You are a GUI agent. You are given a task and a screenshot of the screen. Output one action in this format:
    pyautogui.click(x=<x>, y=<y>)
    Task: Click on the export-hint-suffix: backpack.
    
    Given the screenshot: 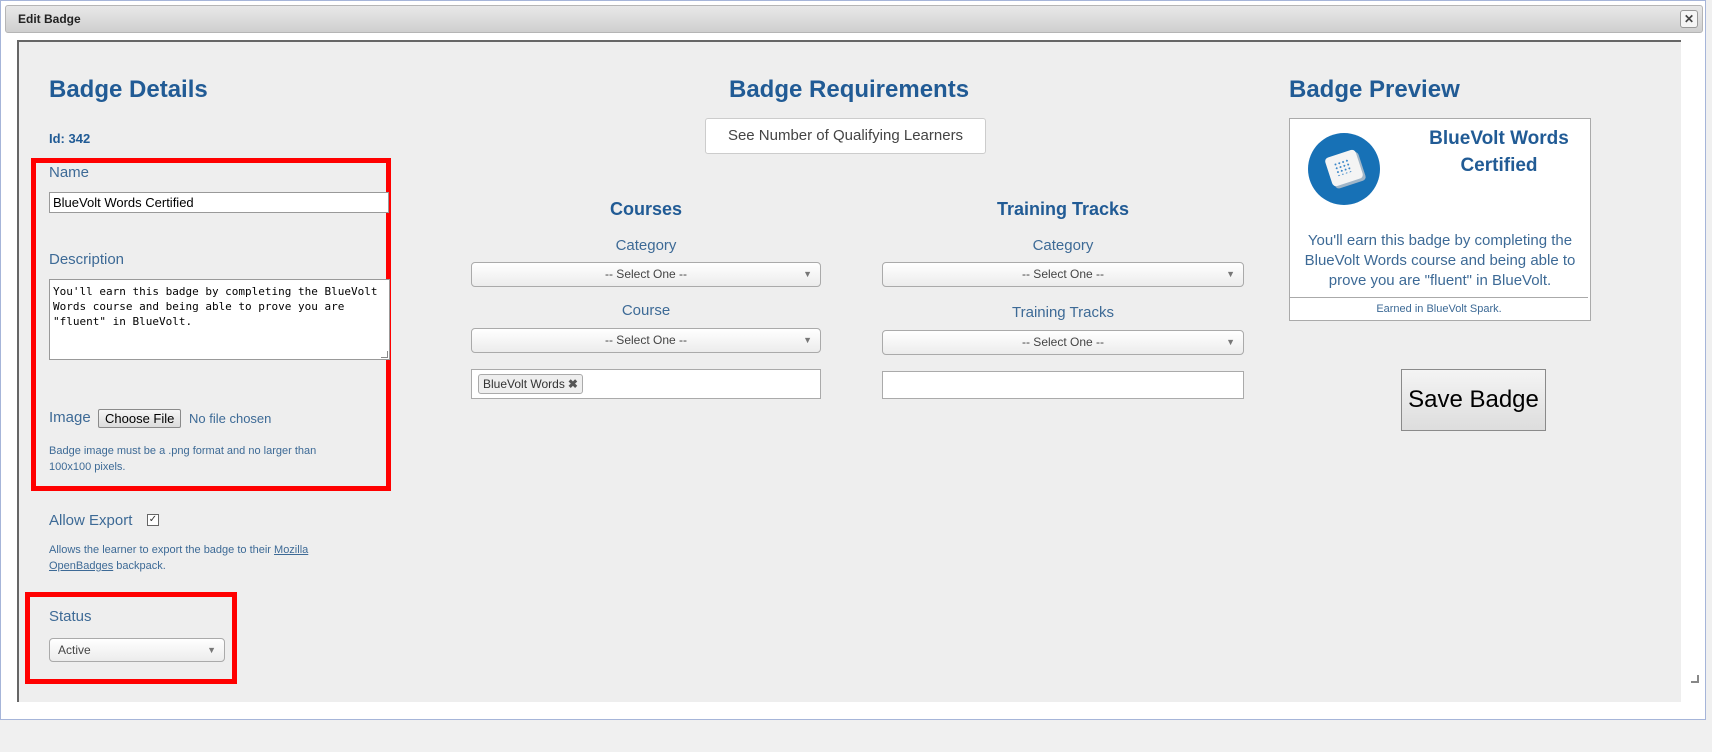 What is the action you would take?
    pyautogui.click(x=139, y=566)
    